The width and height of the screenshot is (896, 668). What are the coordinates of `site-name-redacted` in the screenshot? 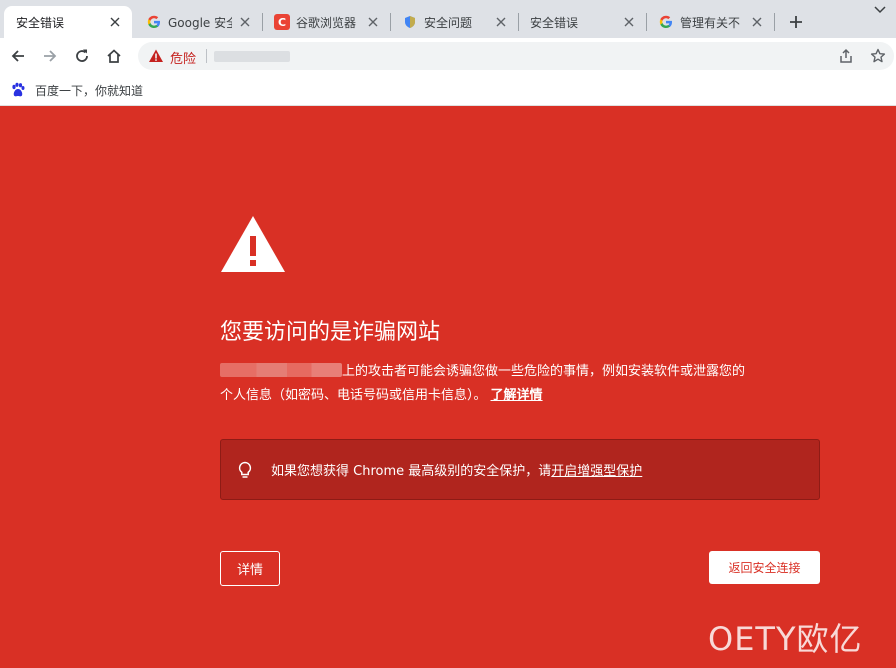 It's located at (281, 370).